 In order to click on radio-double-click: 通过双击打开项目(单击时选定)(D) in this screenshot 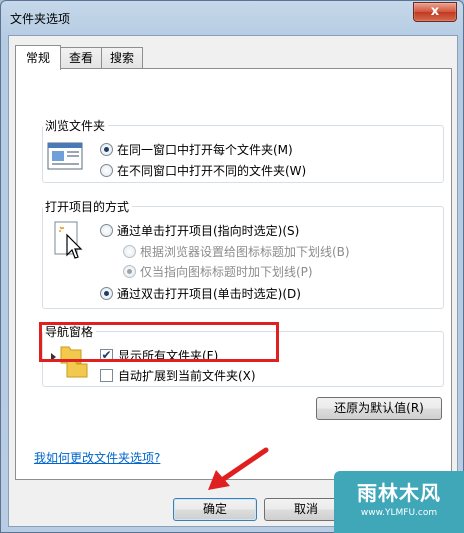, I will do `click(200, 293)`.